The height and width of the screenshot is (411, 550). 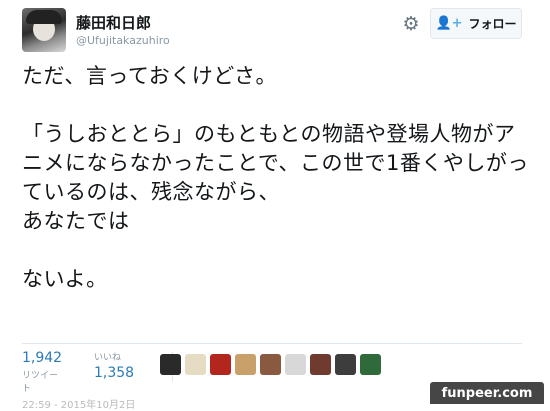 What do you see at coordinates (272, 343) in the screenshot?
I see `divider` at bounding box center [272, 343].